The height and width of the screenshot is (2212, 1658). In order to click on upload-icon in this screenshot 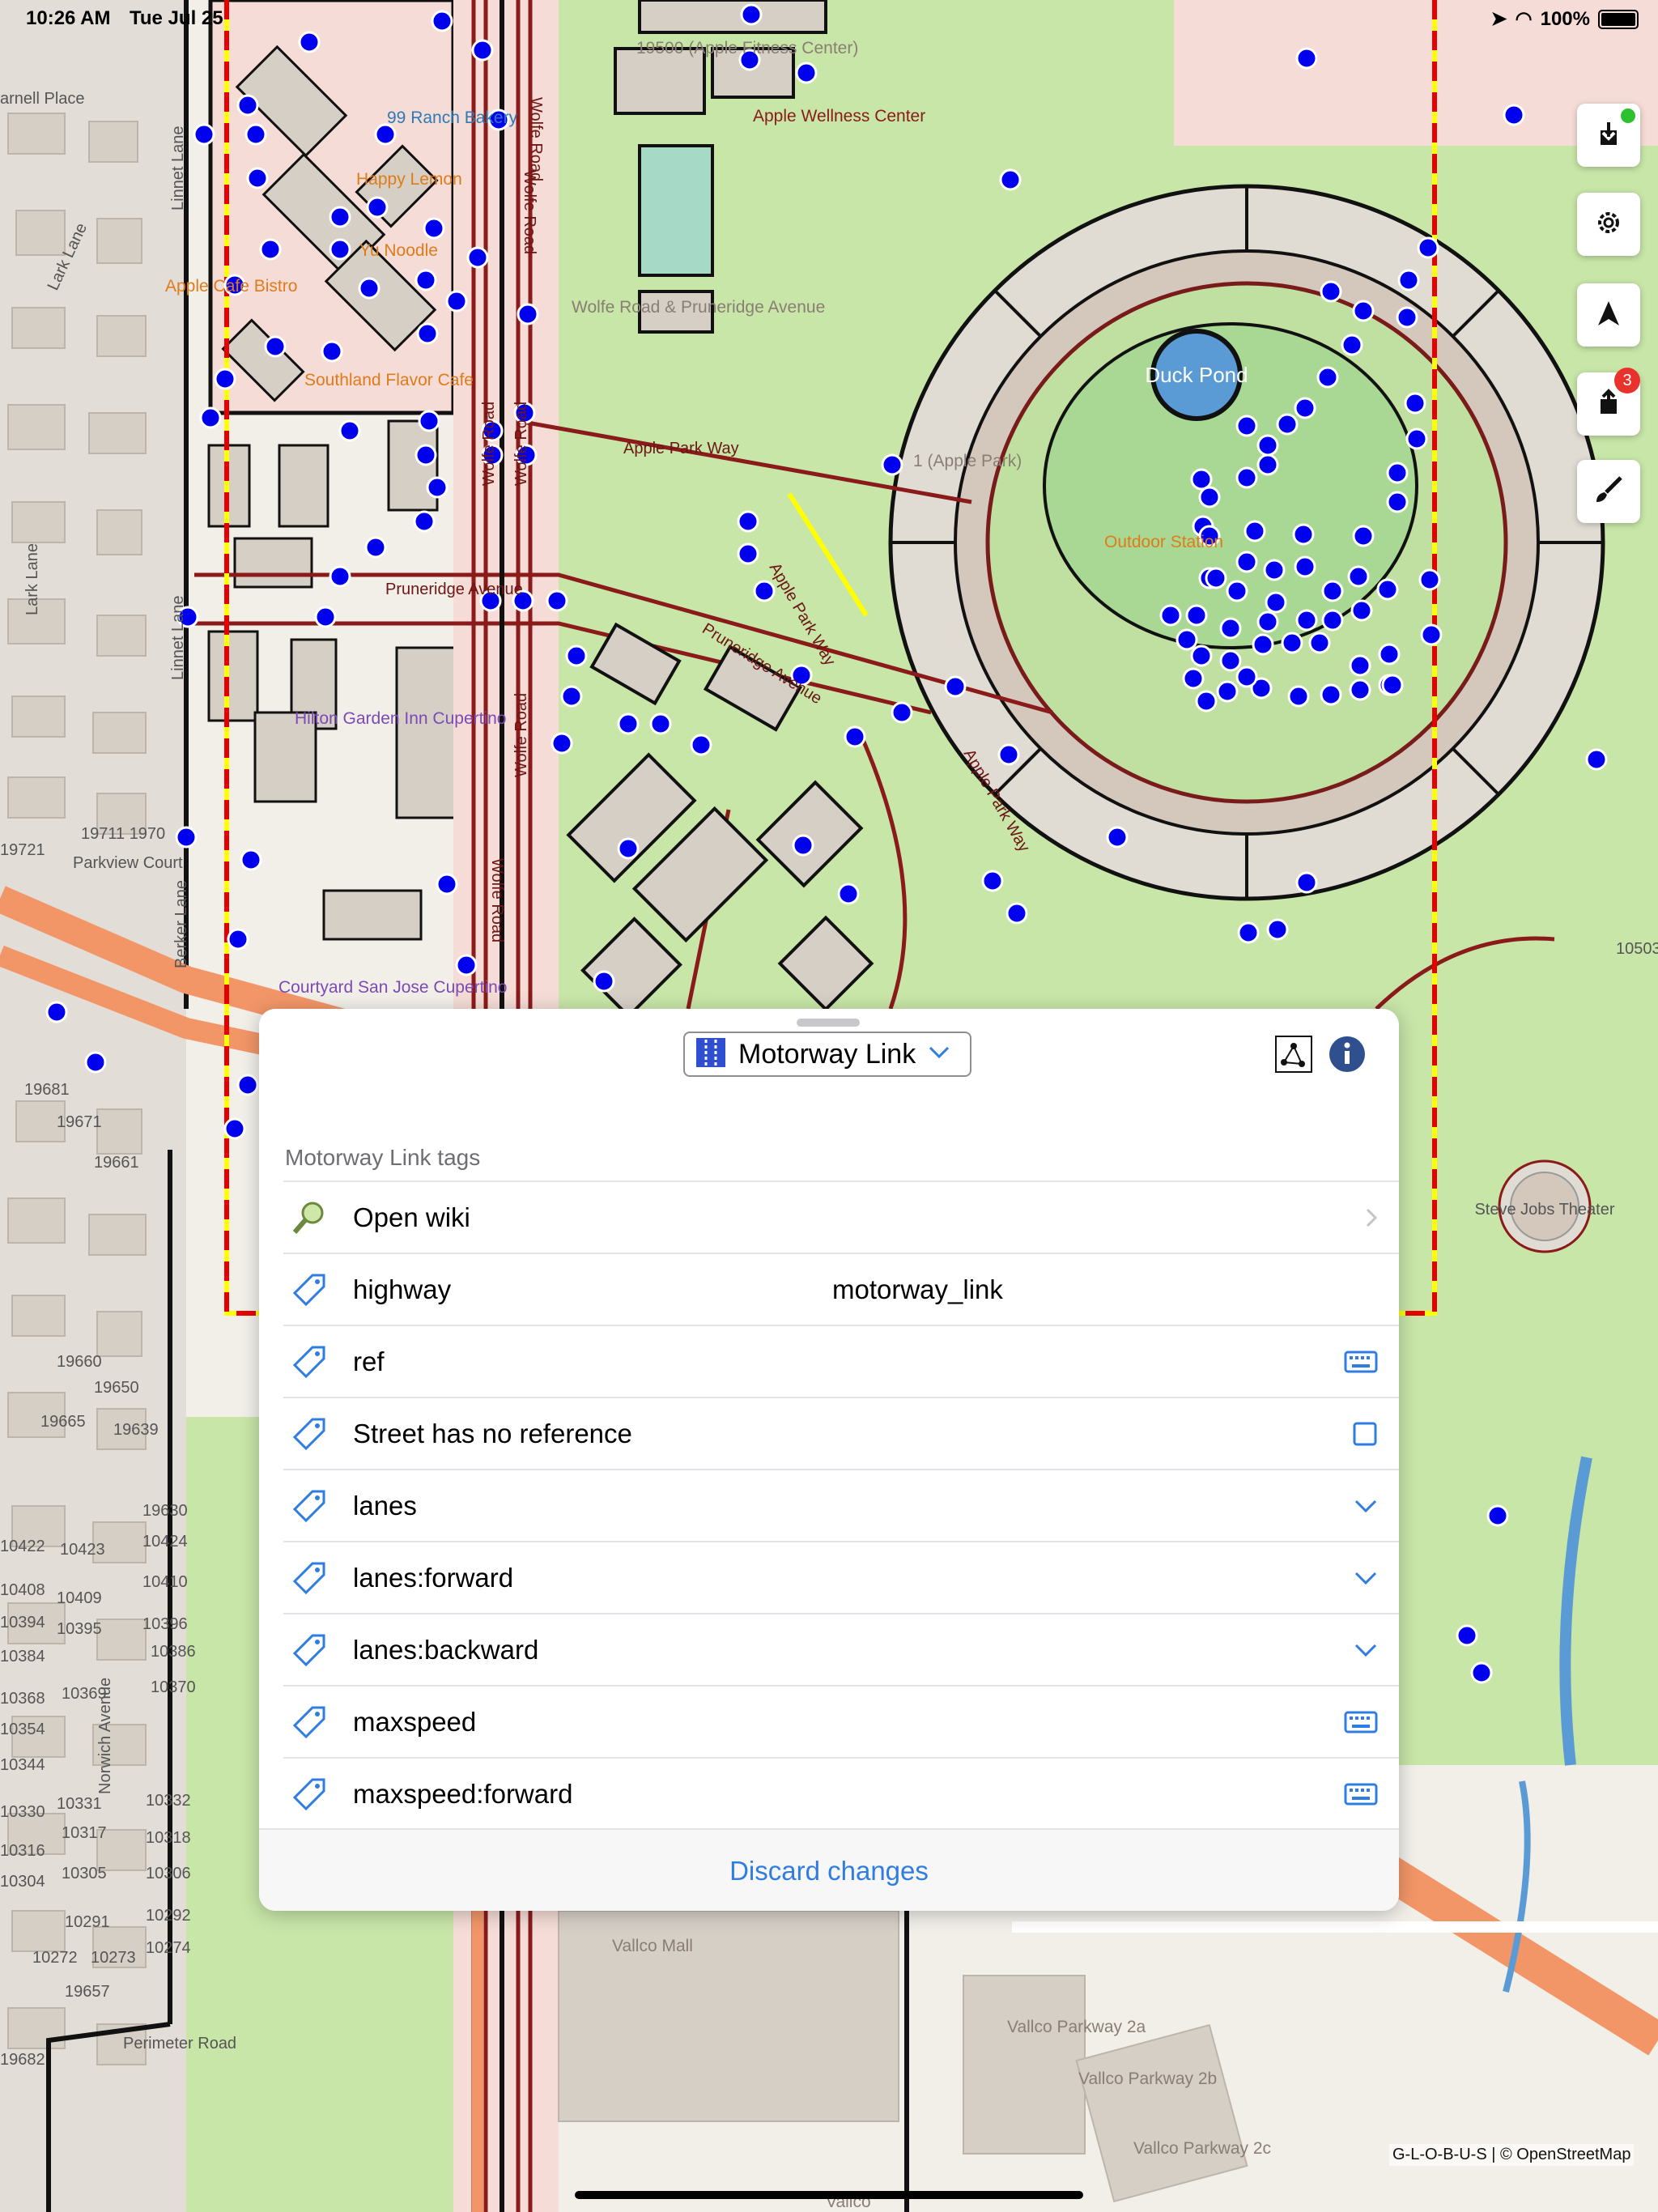, I will do `click(1608, 405)`.